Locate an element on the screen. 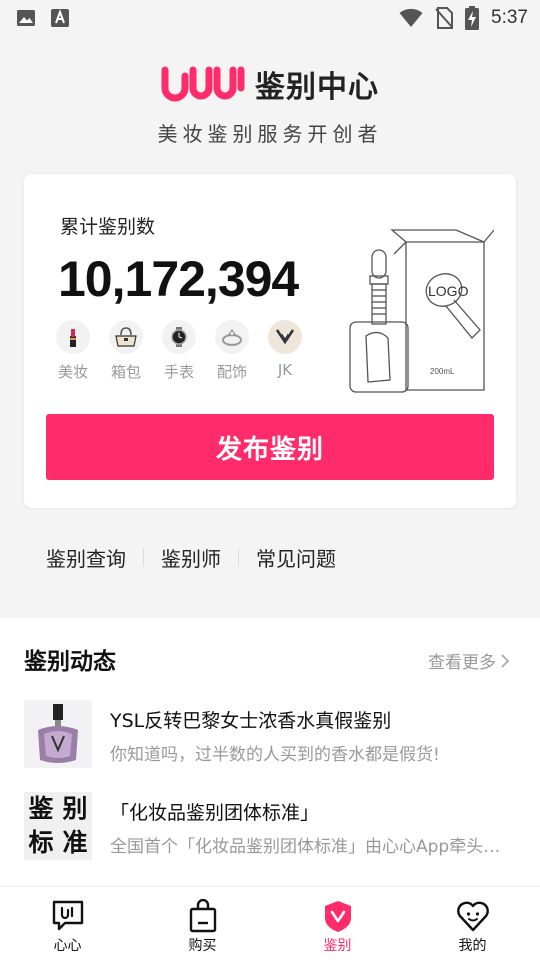  link-appraisal-query: 鉴别查询 is located at coordinates (86, 557).